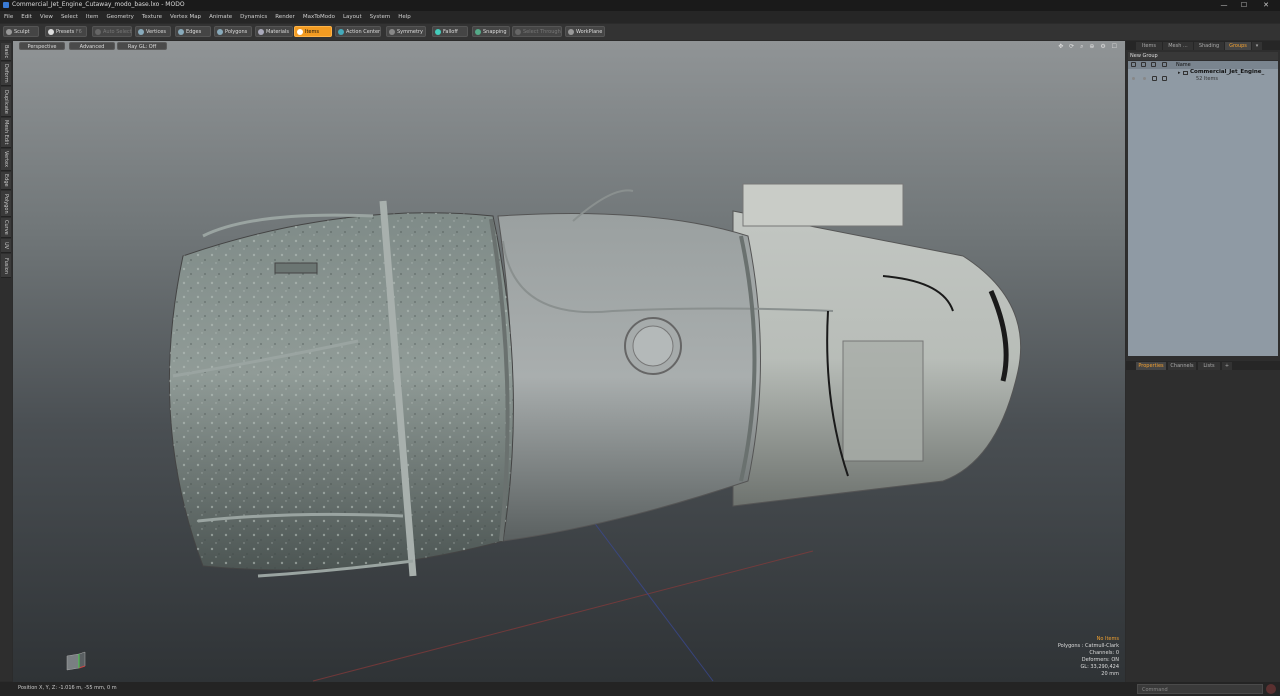 Image resolution: width=1280 pixels, height=696 pixels. What do you see at coordinates (8, 17) in the screenshot?
I see `menu-file: File` at bounding box center [8, 17].